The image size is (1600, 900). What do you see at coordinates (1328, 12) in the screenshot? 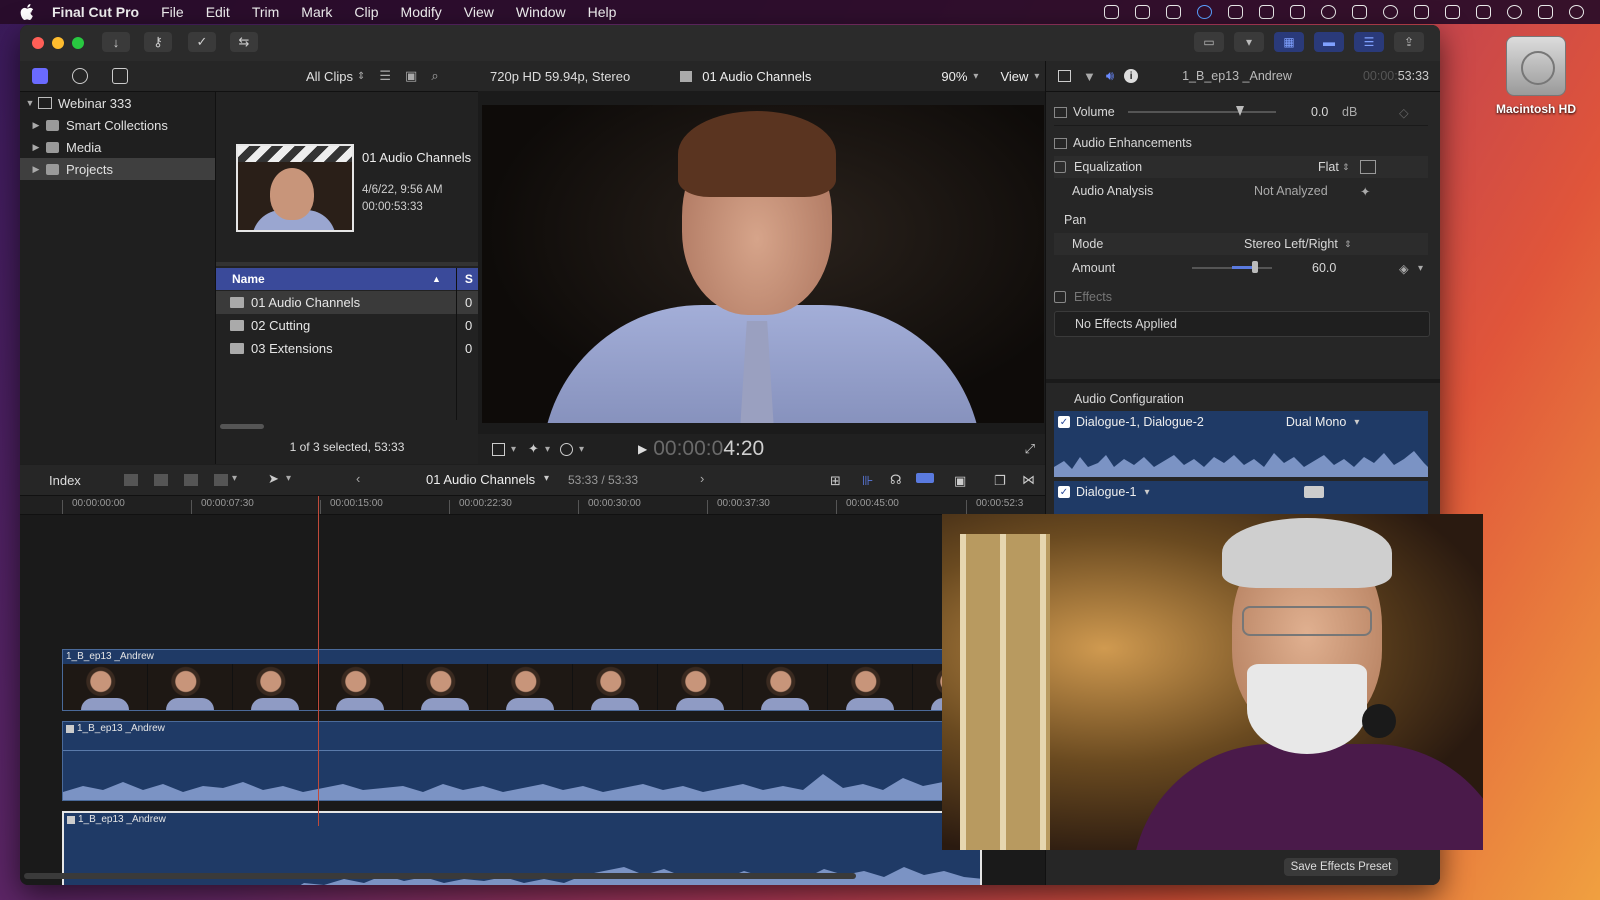
I see `moon-icon` at bounding box center [1328, 12].